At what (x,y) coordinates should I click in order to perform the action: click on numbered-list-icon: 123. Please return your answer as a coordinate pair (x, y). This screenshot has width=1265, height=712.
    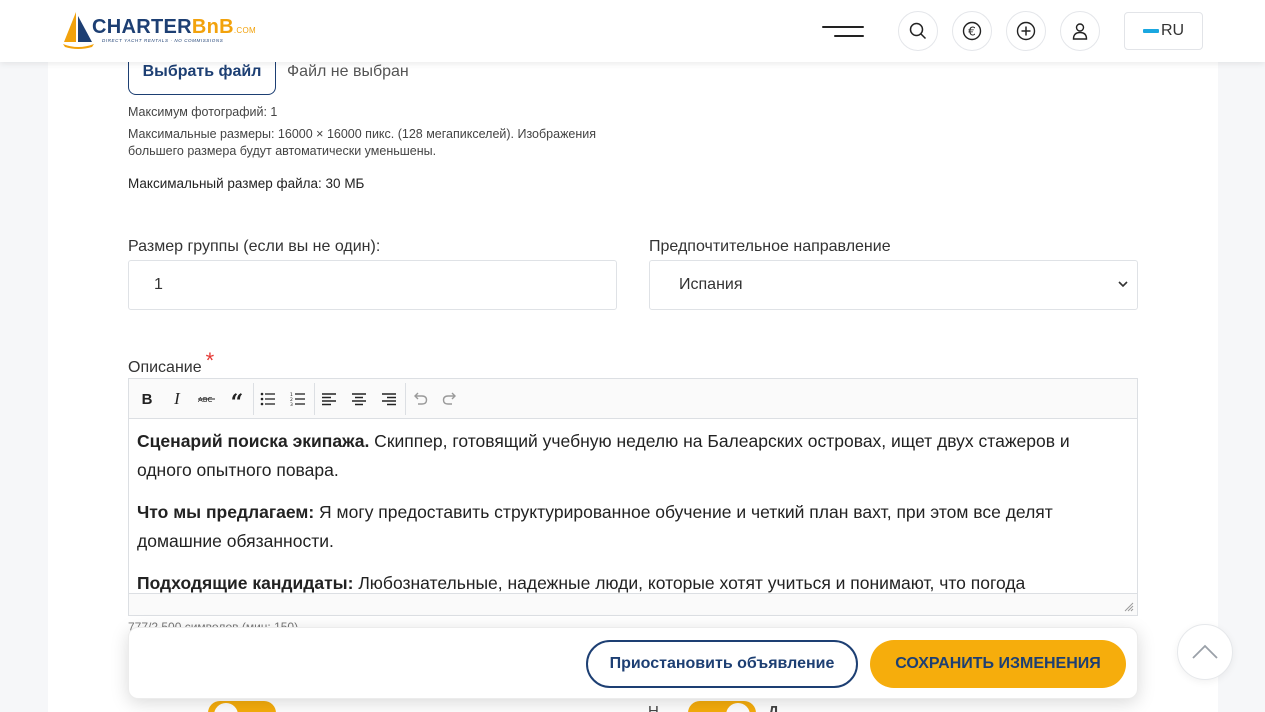
    Looking at the image, I should click on (298, 399).